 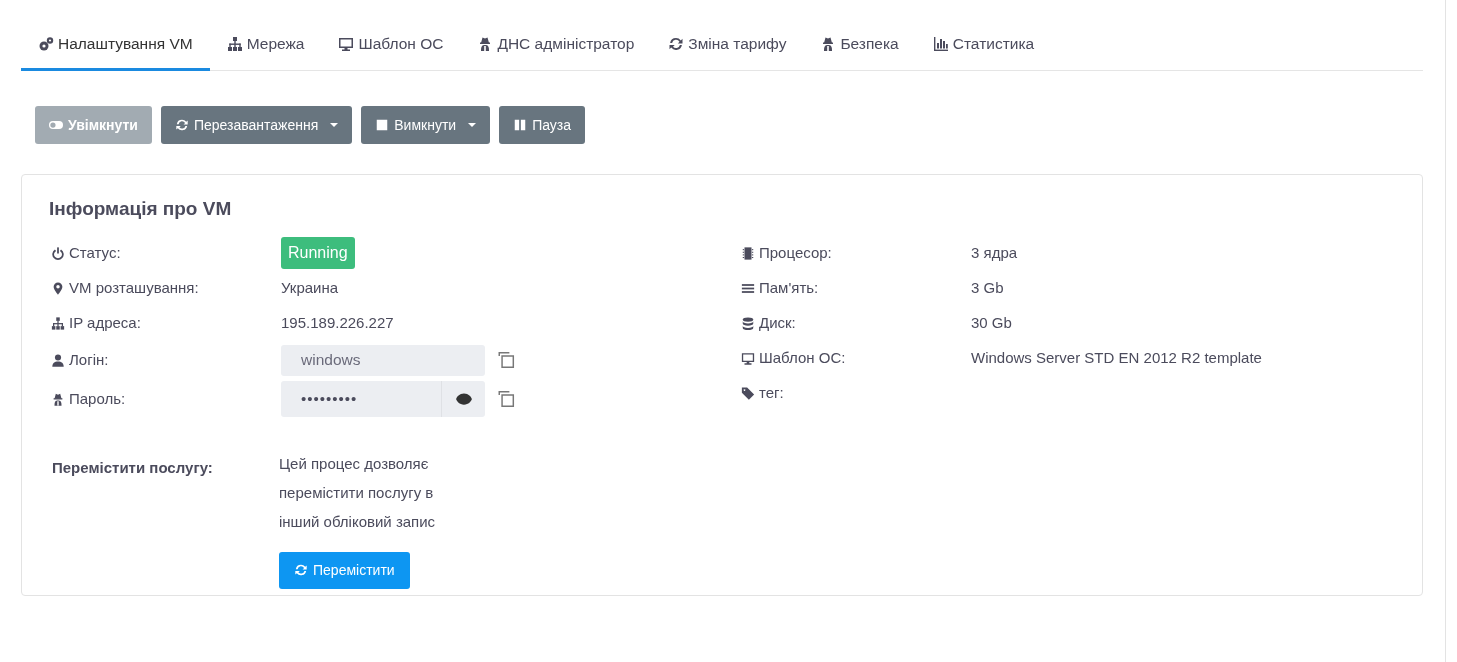 What do you see at coordinates (520, 125) in the screenshot?
I see `pause-icon` at bounding box center [520, 125].